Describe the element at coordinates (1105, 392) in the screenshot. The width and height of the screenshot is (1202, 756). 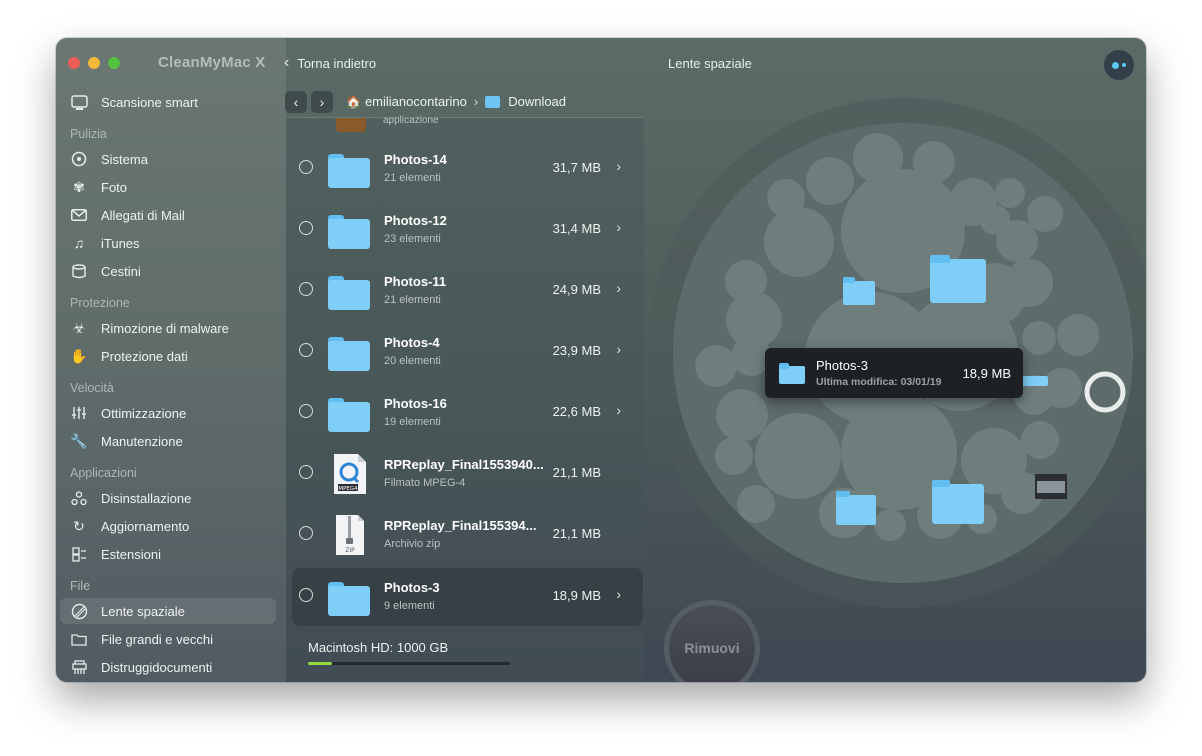
I see `hover-ring-center` at that location.